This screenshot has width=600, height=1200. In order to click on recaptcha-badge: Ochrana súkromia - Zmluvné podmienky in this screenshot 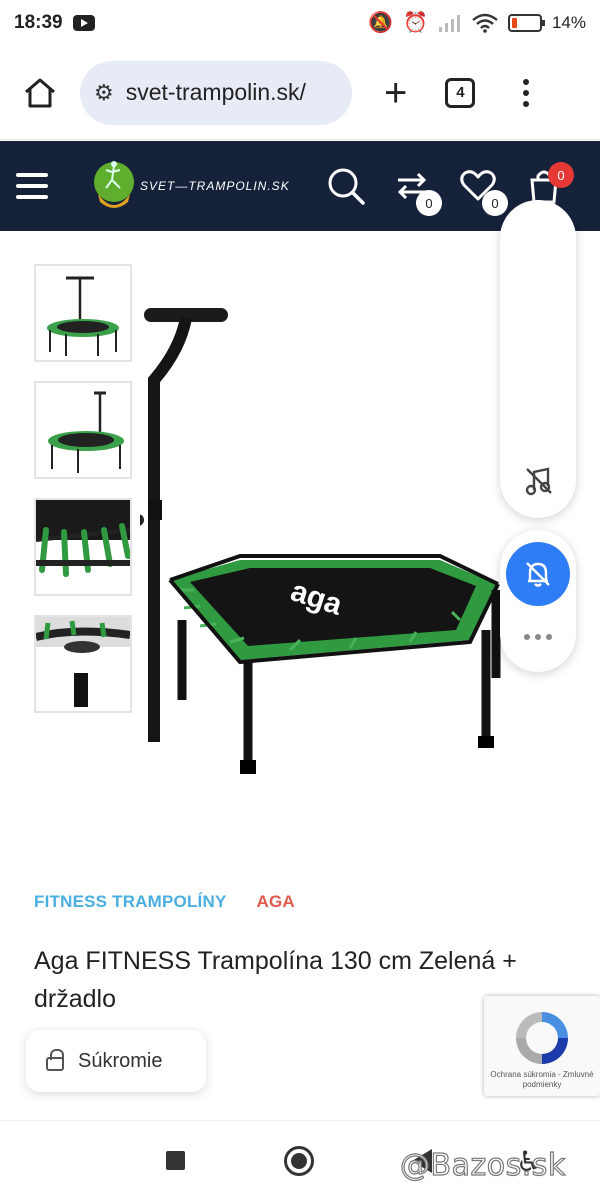, I will do `click(542, 1046)`.